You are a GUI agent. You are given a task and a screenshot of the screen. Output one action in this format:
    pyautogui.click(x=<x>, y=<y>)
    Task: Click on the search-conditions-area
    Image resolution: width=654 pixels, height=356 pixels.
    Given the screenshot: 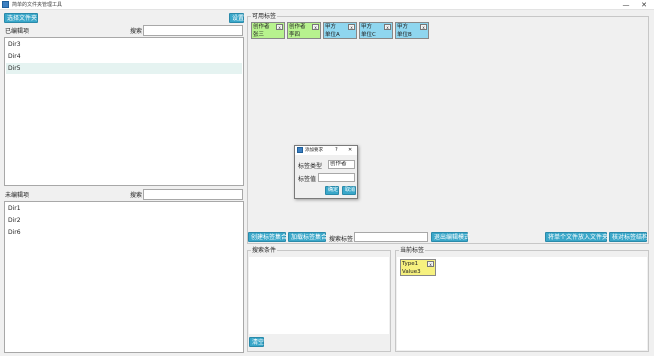 What is the action you would take?
    pyautogui.click(x=319, y=295)
    